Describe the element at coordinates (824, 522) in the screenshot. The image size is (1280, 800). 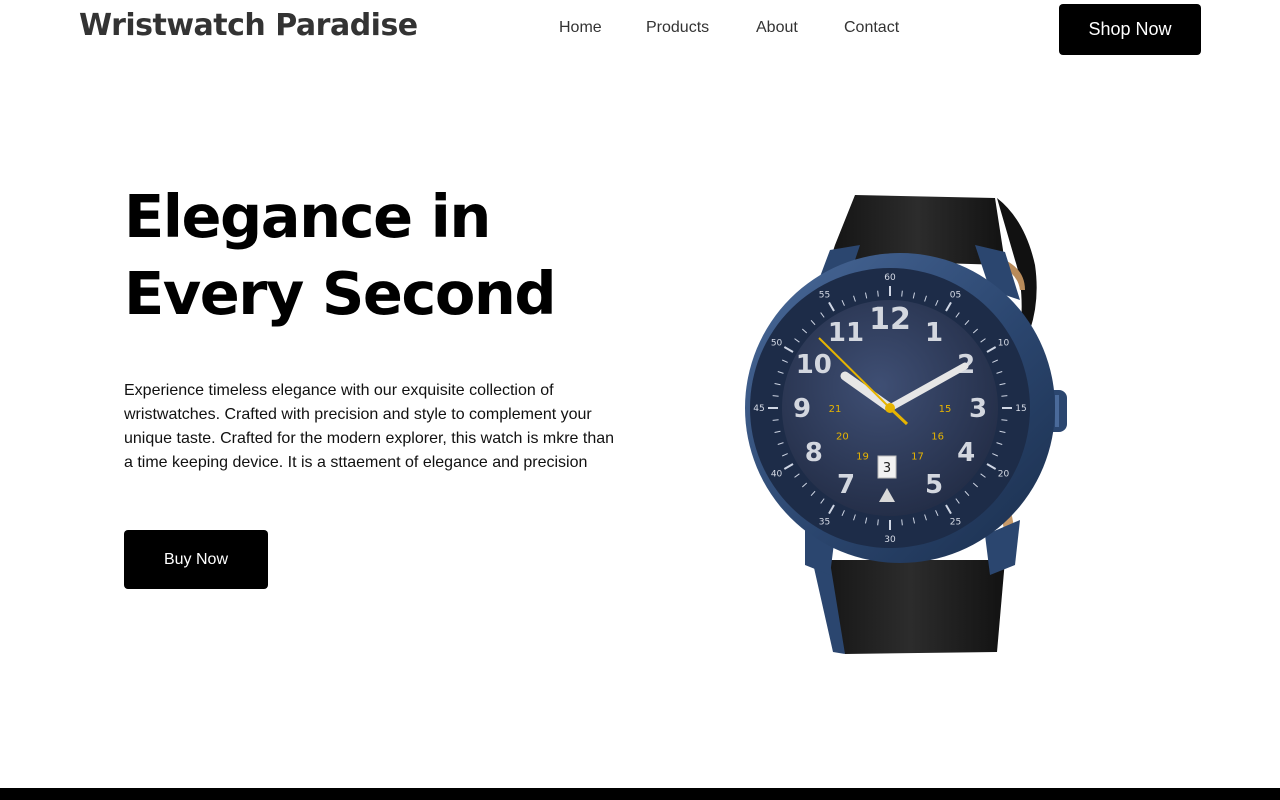
I see `bezel-minute-label: 35` at that location.